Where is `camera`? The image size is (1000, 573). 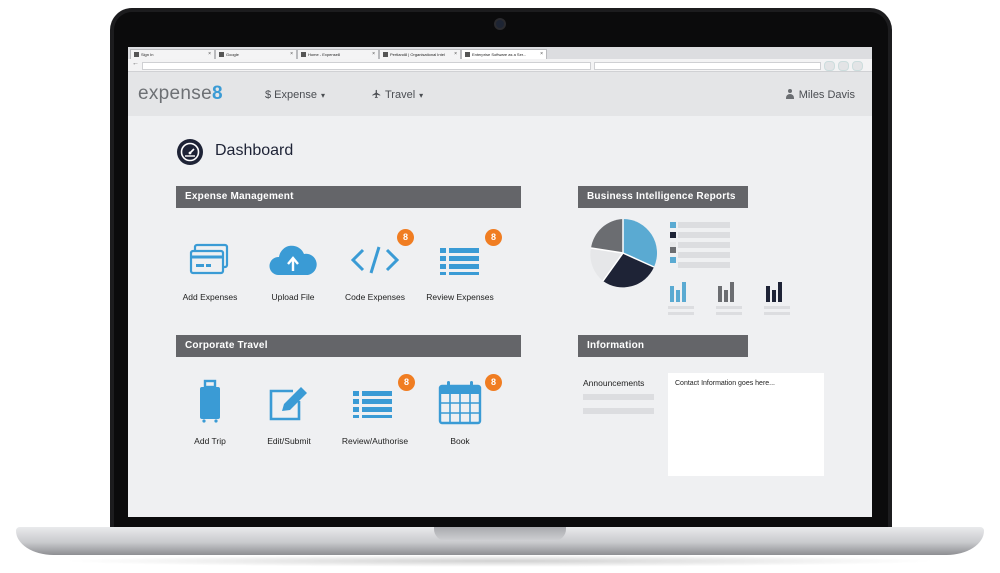 camera is located at coordinates (500, 24).